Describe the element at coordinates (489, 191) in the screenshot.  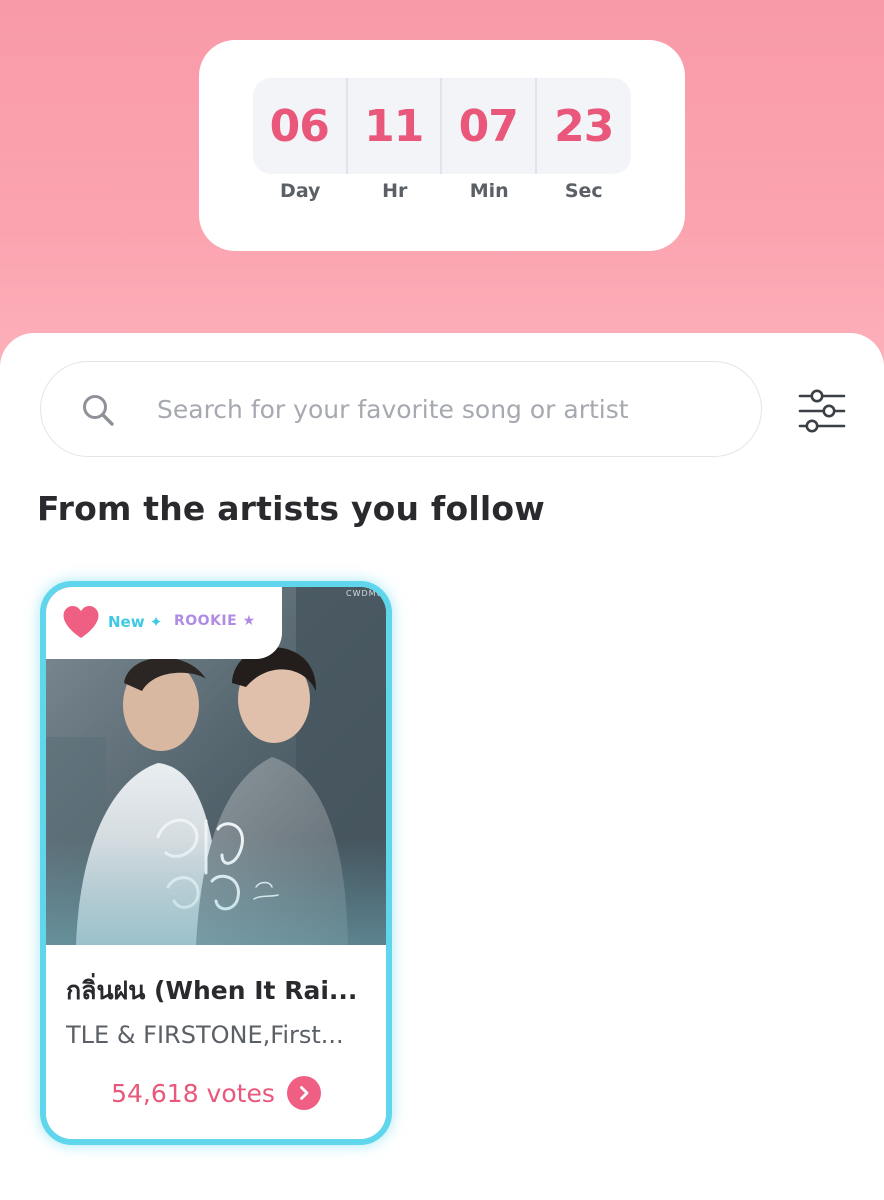
I see `countdown-minute-label: Min` at that location.